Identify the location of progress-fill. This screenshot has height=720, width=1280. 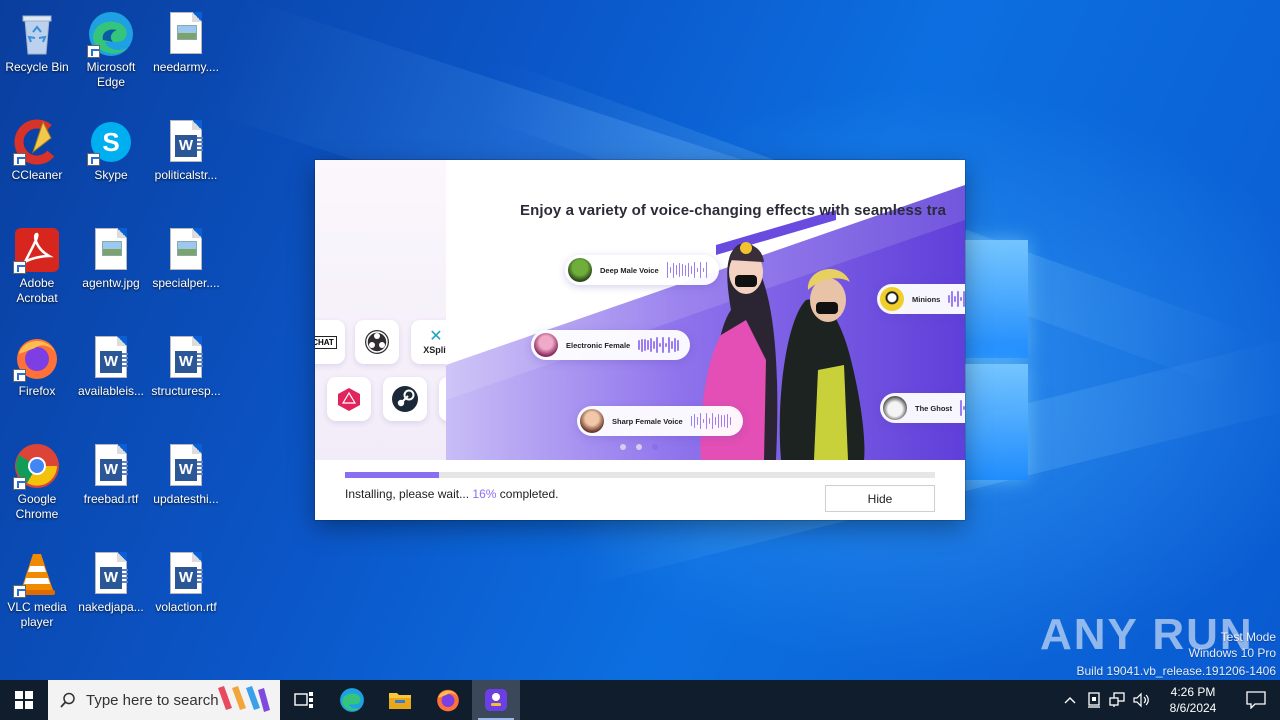
(392, 475).